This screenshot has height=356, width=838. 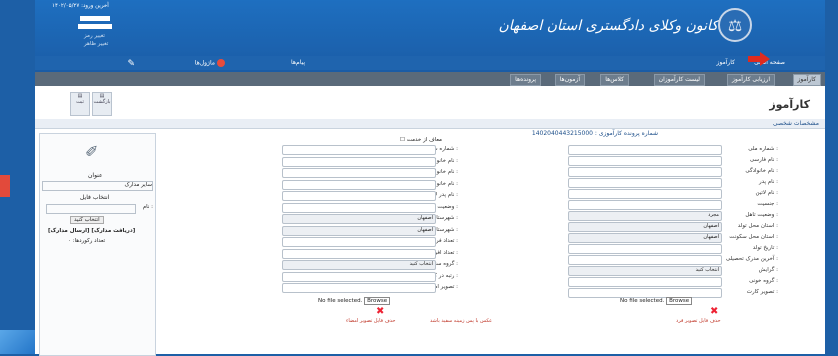 What do you see at coordinates (461, 321) in the screenshot?
I see `photo-note: عکس با پس زمینه سفید باشد` at bounding box center [461, 321].